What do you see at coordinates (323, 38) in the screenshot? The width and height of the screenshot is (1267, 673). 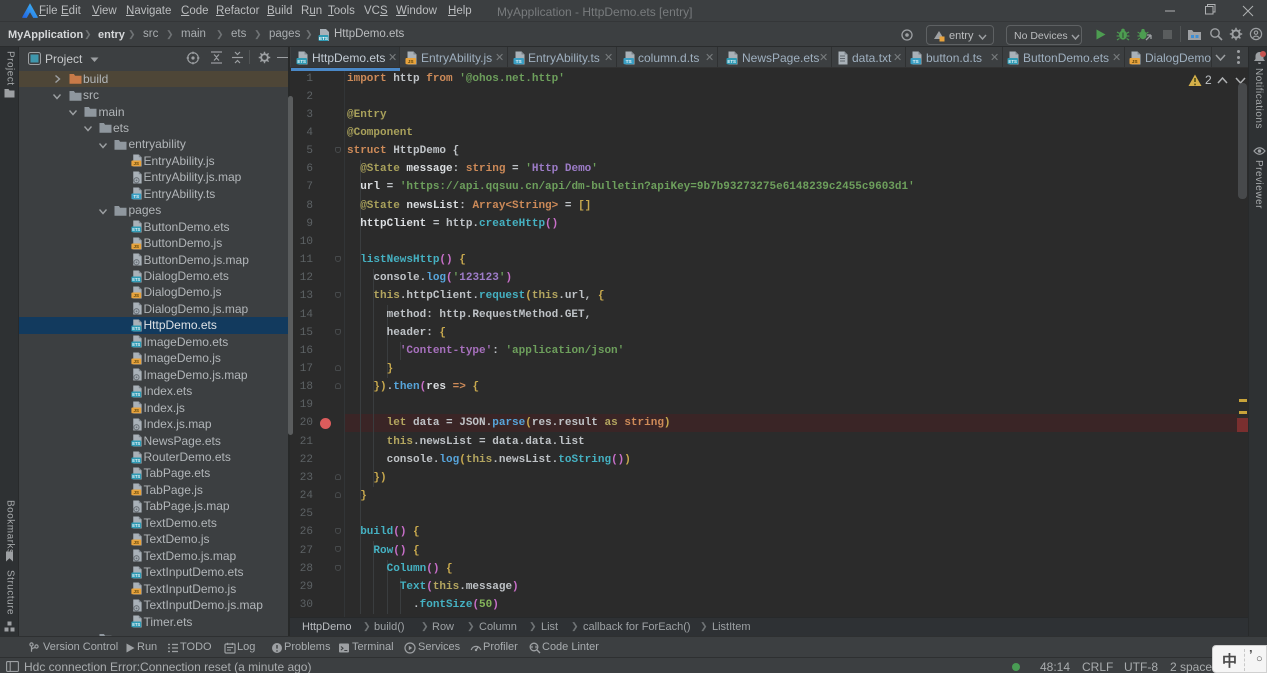 I see `svg-text: ETS` at bounding box center [323, 38].